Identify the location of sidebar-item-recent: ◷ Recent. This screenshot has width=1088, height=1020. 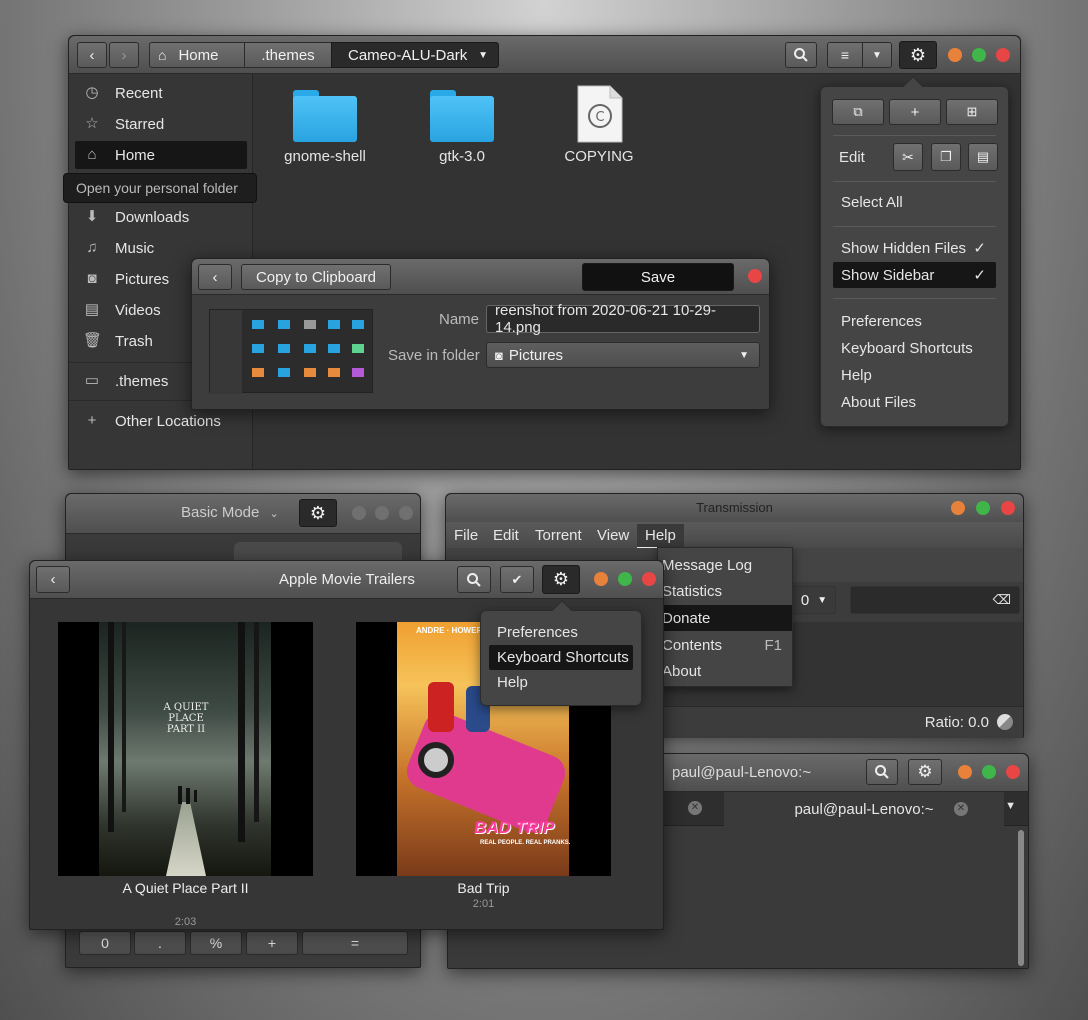
(161, 93).